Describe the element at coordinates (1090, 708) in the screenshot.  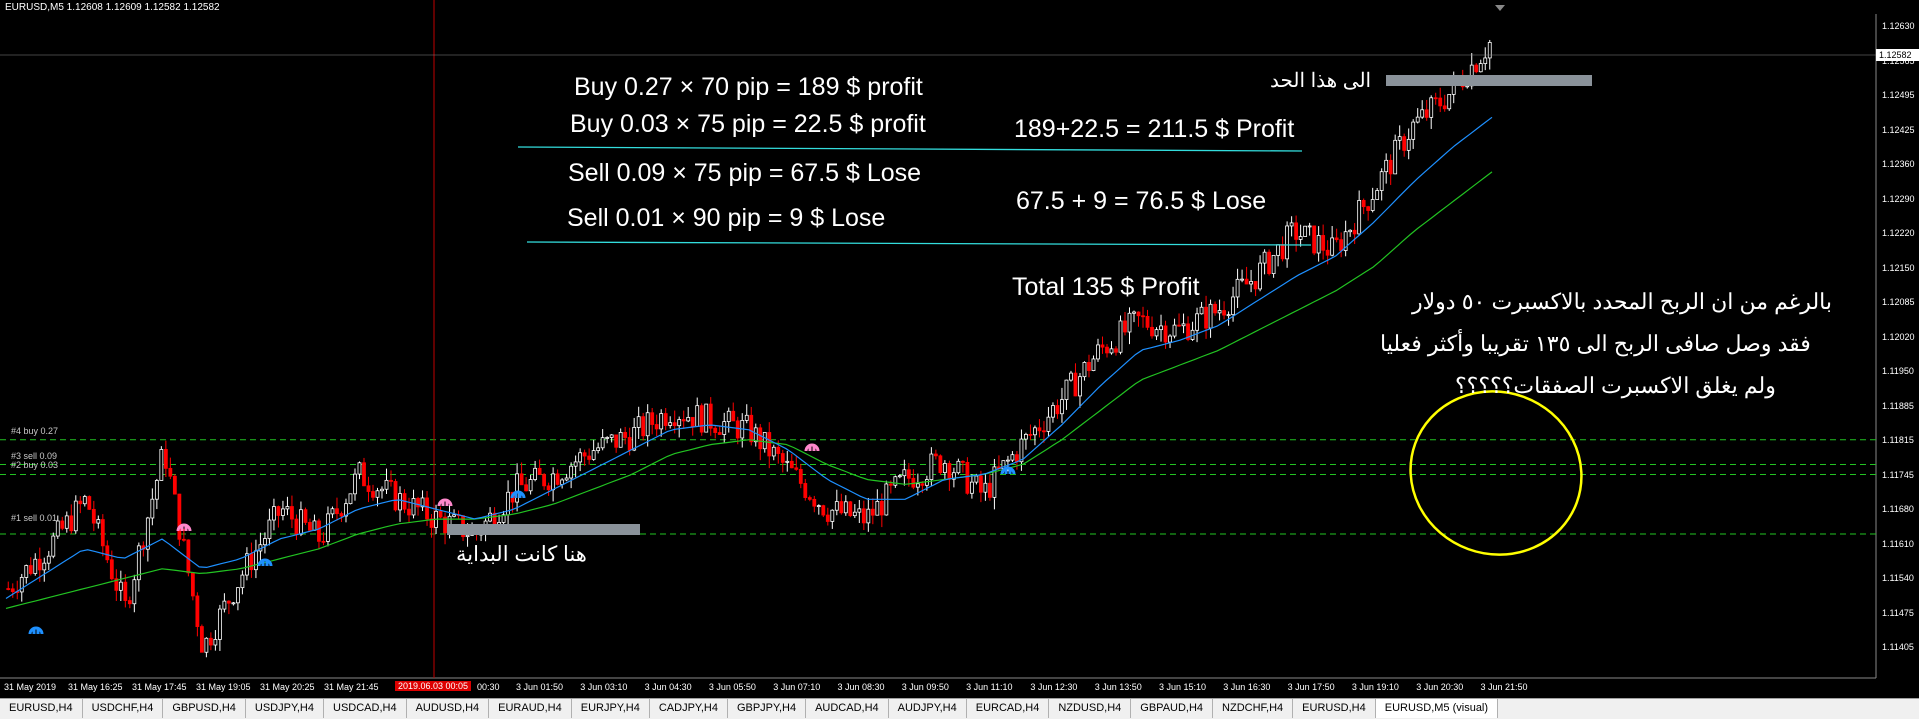
I see `chart-tab: NZDUSD,H4` at that location.